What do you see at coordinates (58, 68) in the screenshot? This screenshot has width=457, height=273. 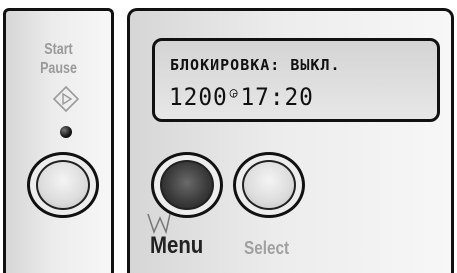 I see `pause-label: Pause` at bounding box center [58, 68].